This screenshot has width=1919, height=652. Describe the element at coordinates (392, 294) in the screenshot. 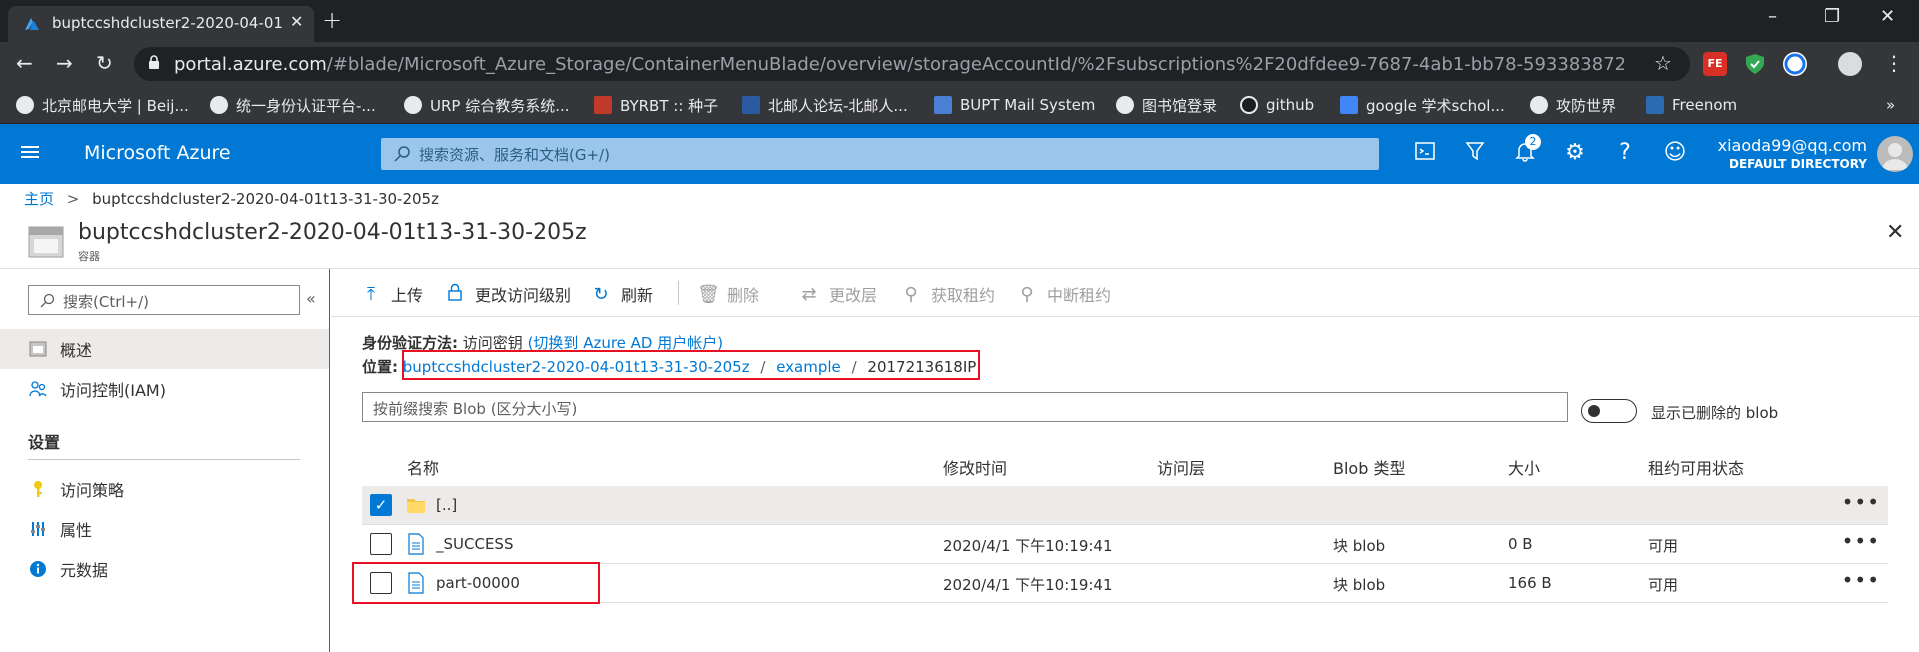

I see `upload-button: ⤒ 上传` at that location.